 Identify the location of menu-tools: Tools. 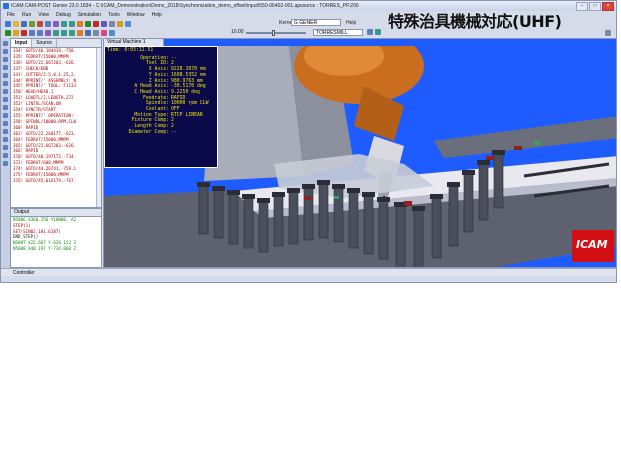
(114, 15).